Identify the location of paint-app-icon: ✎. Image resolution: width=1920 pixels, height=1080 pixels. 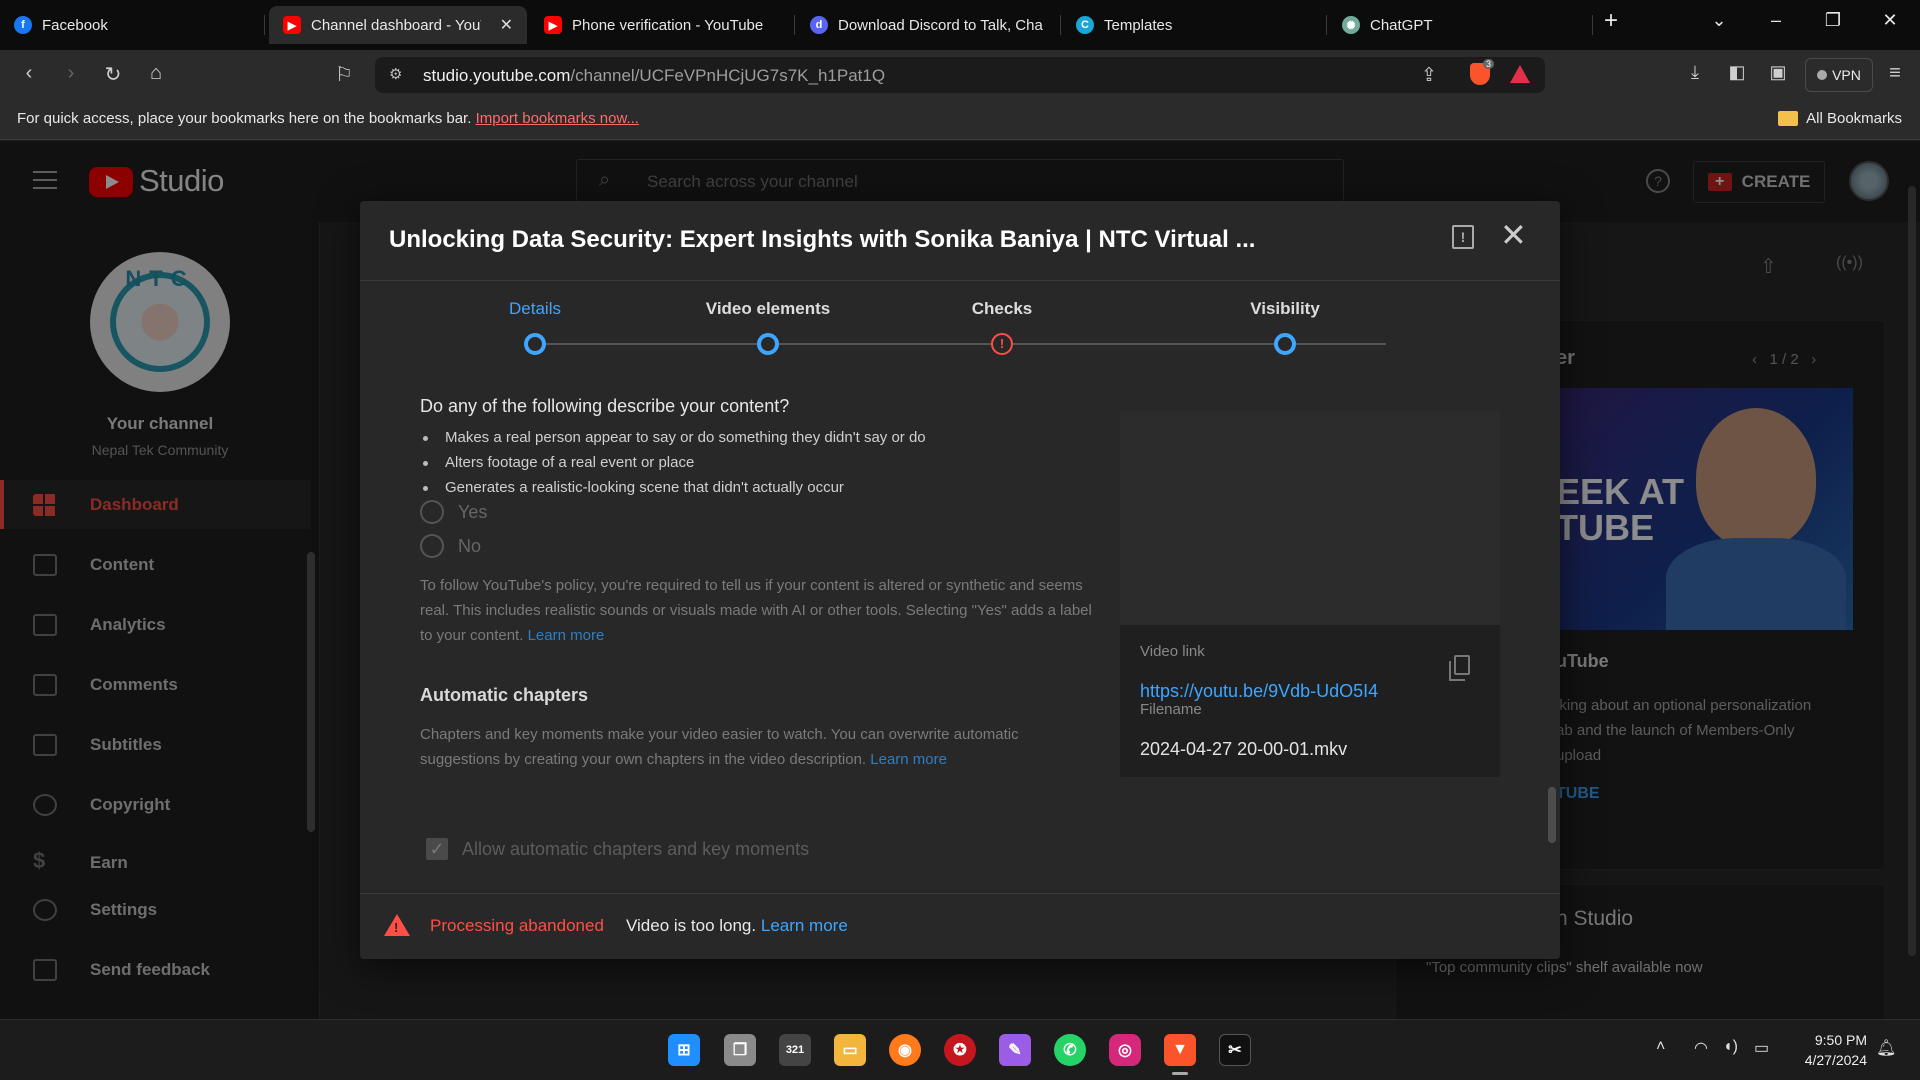
(1015, 1050).